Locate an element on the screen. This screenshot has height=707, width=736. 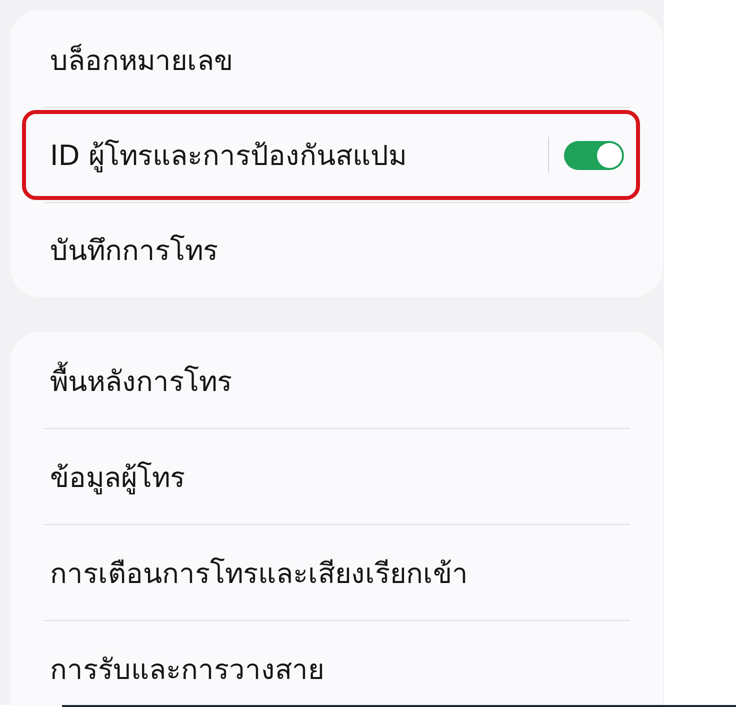
settings-item: บล็อกหมายเลข is located at coordinates (331, 60).